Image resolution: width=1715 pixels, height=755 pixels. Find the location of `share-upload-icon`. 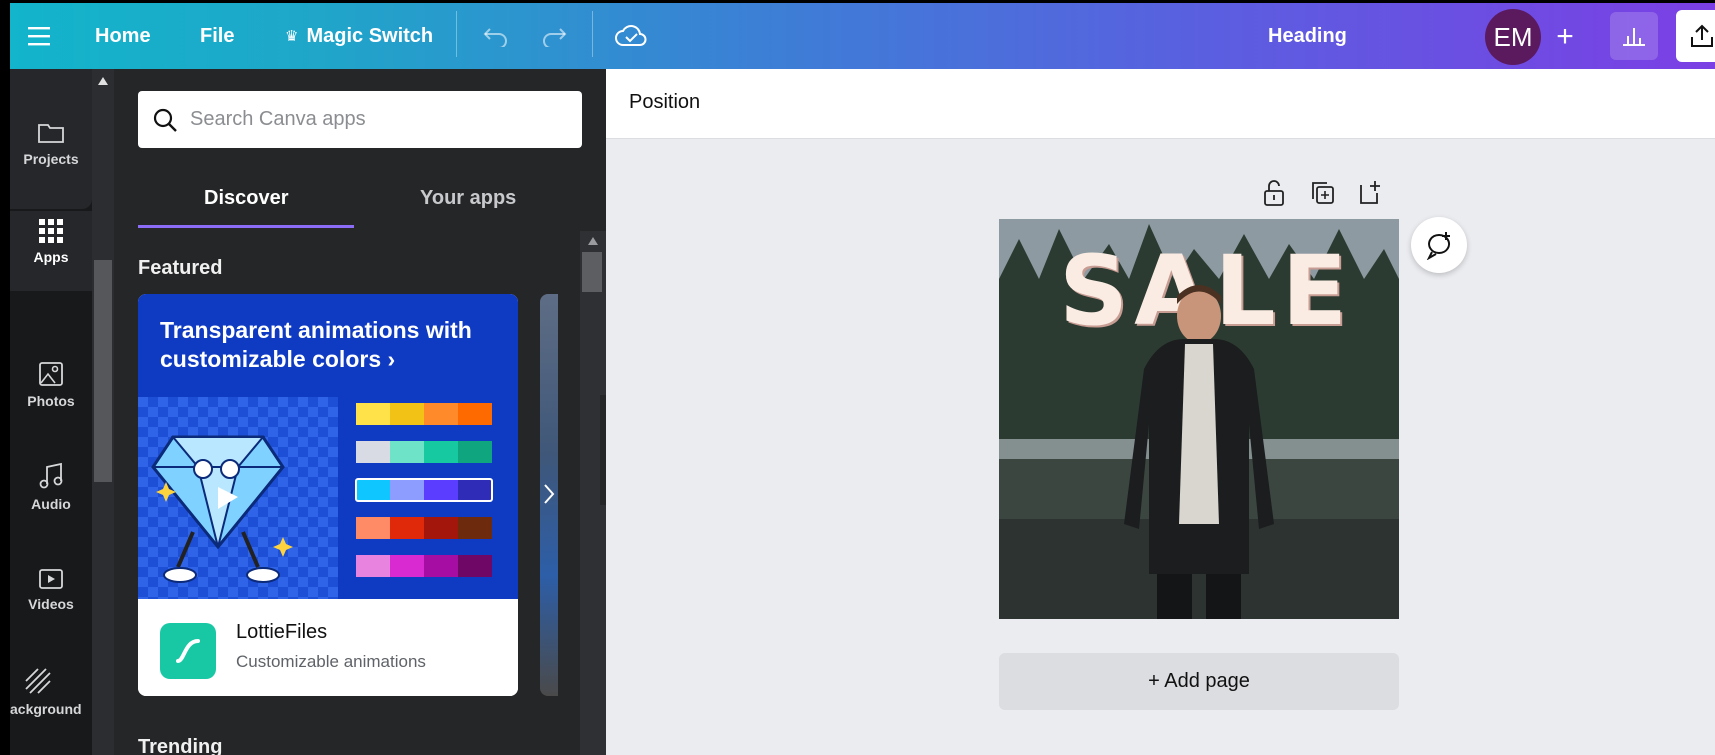

share-upload-icon is located at coordinates (1695, 36).